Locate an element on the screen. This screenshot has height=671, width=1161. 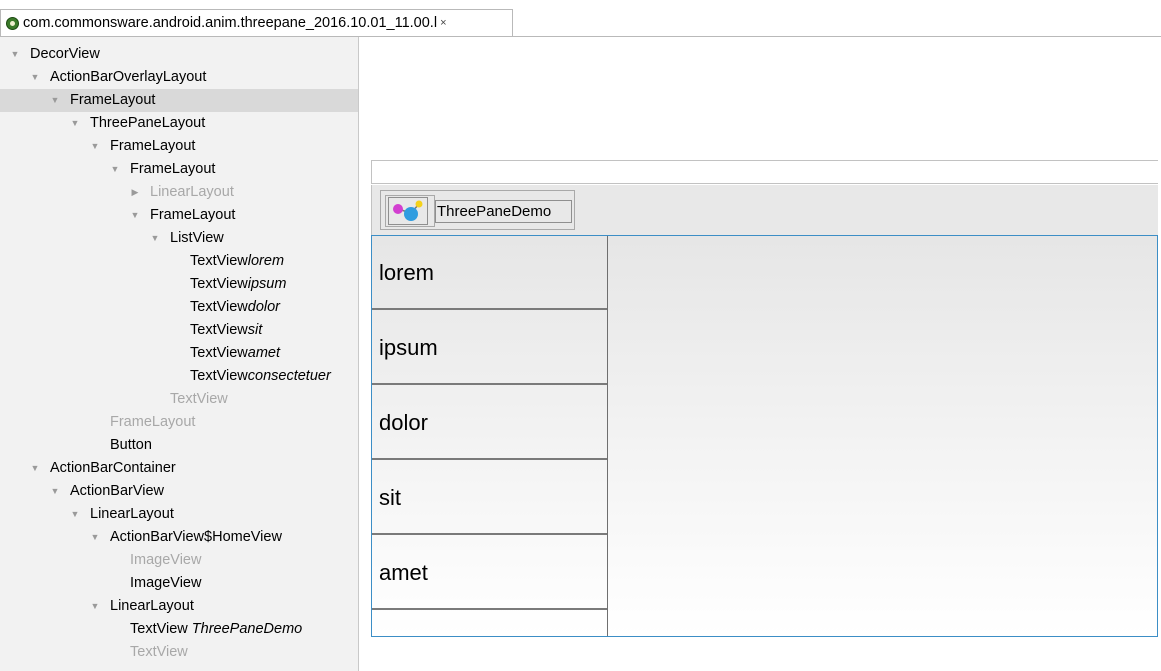
tree-row: ▼ ActionBarOverlayLayout is located at coordinates (179, 77).